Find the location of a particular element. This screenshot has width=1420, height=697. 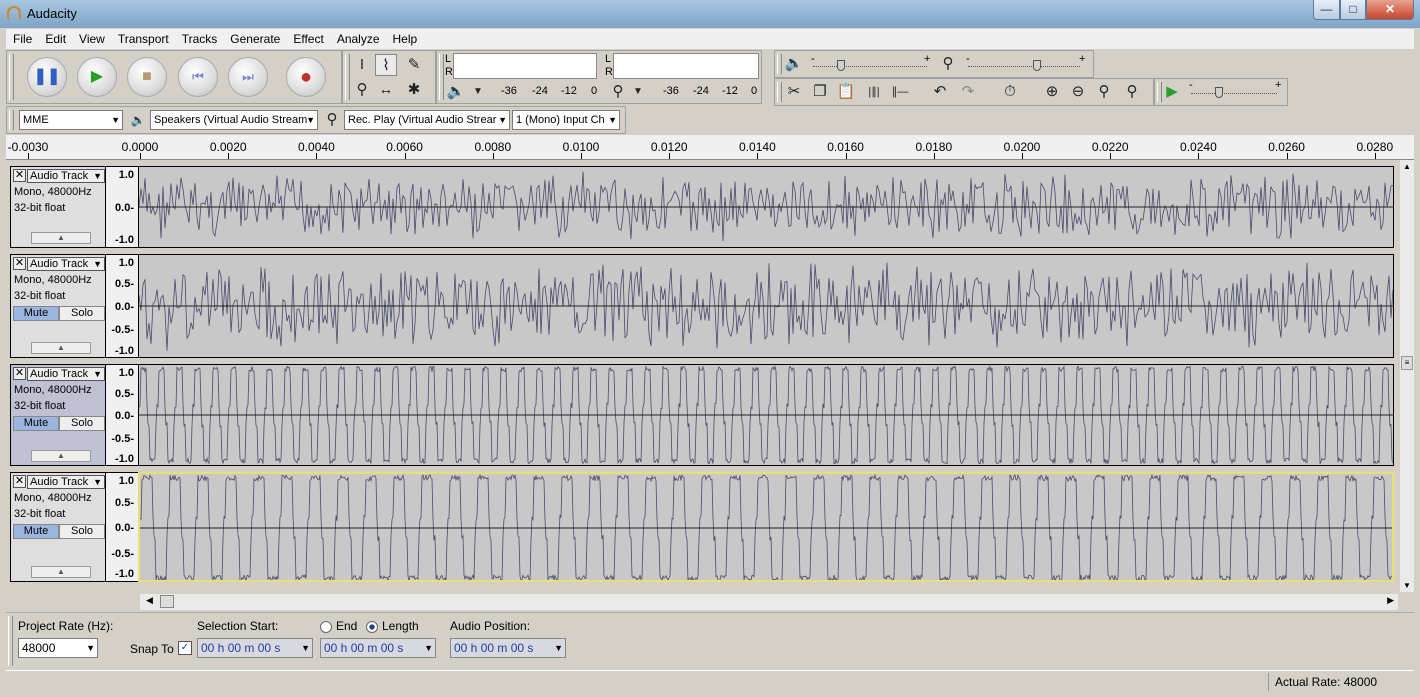

draw-tool-icon: ✎ is located at coordinates (414, 65).